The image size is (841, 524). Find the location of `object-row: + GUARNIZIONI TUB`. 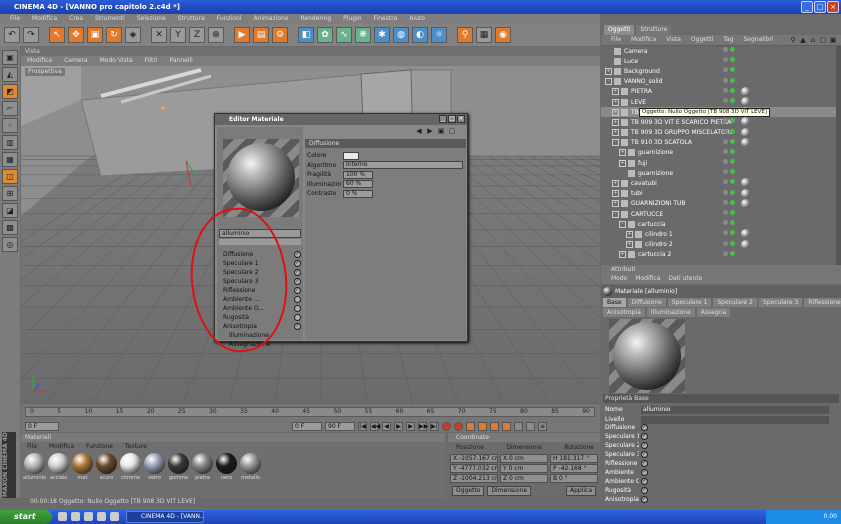

object-row: + GUARNIZIONI TUB is located at coordinates (718, 203).